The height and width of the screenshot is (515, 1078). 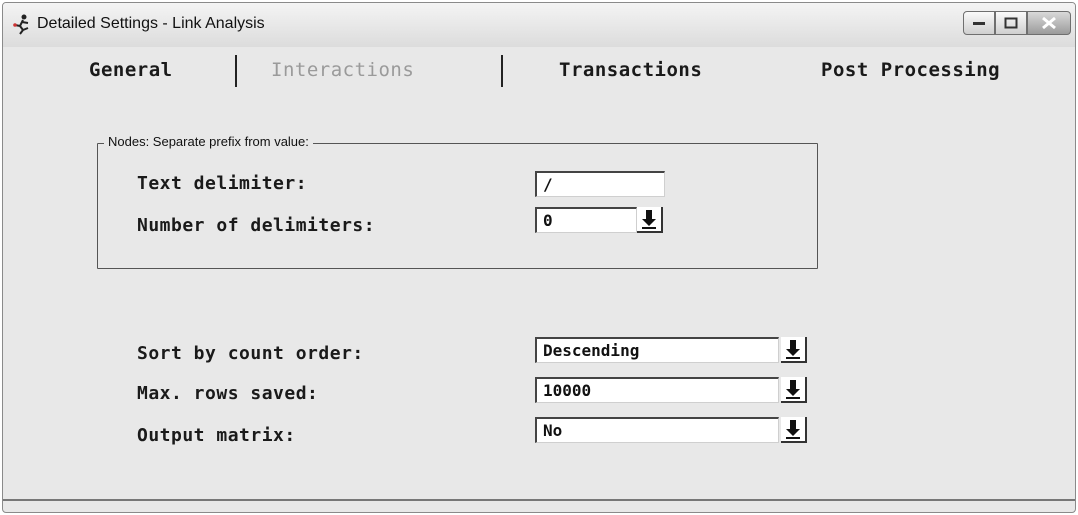 I want to click on max-rows-saved-field: 10000, so click(x=657, y=390).